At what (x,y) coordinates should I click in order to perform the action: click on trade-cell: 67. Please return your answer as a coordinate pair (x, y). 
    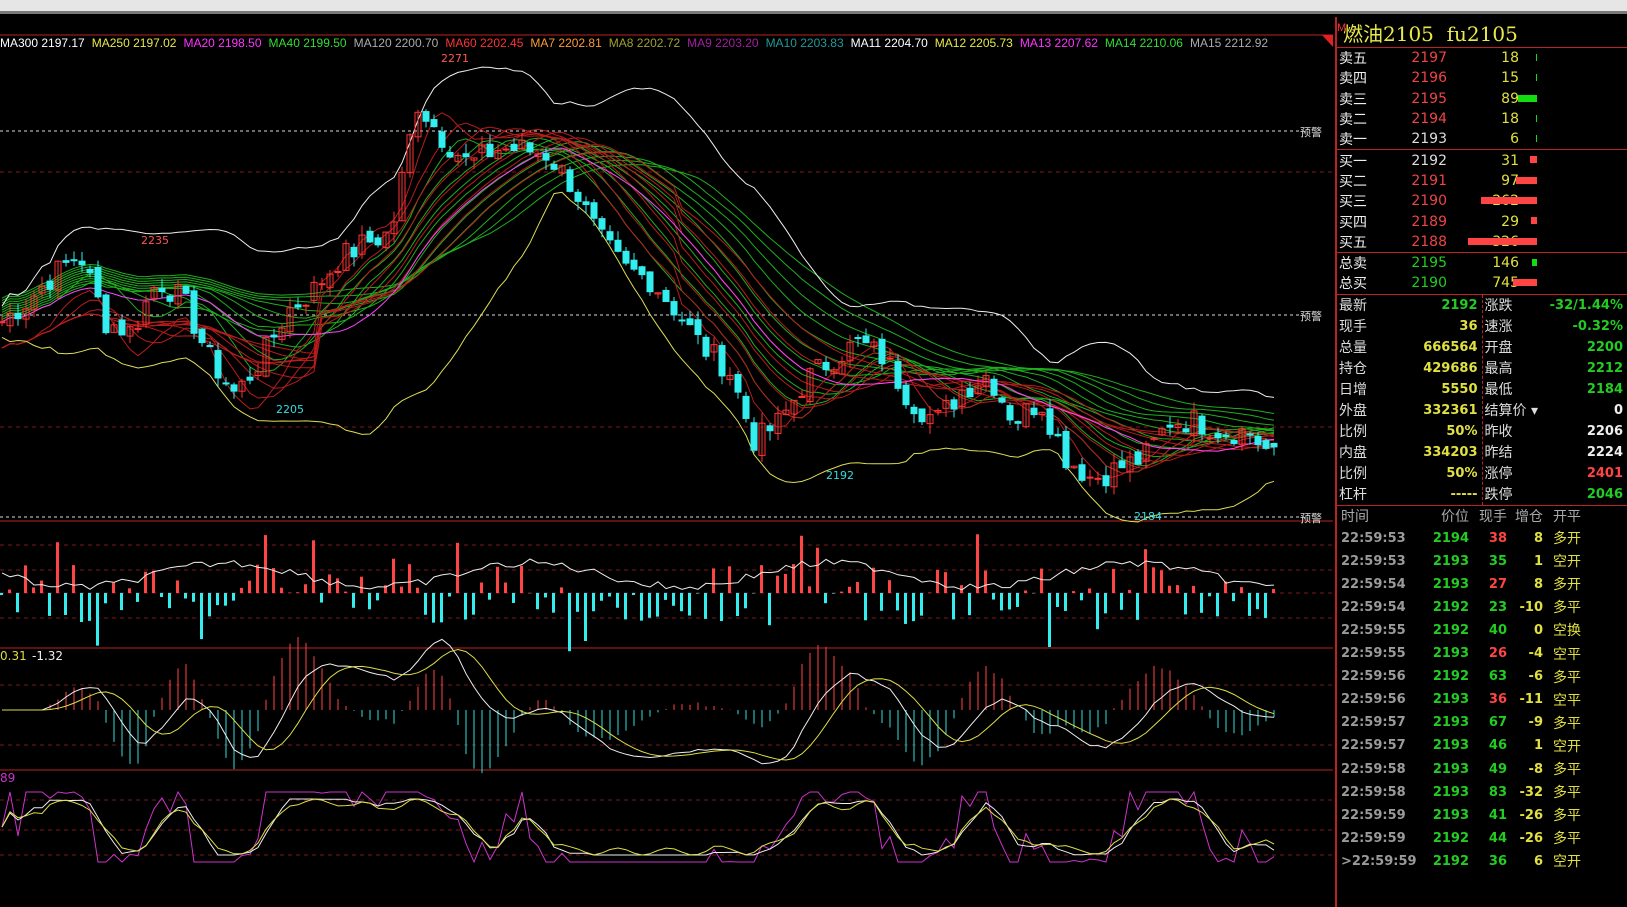
    Looking at the image, I should click on (1497, 723).